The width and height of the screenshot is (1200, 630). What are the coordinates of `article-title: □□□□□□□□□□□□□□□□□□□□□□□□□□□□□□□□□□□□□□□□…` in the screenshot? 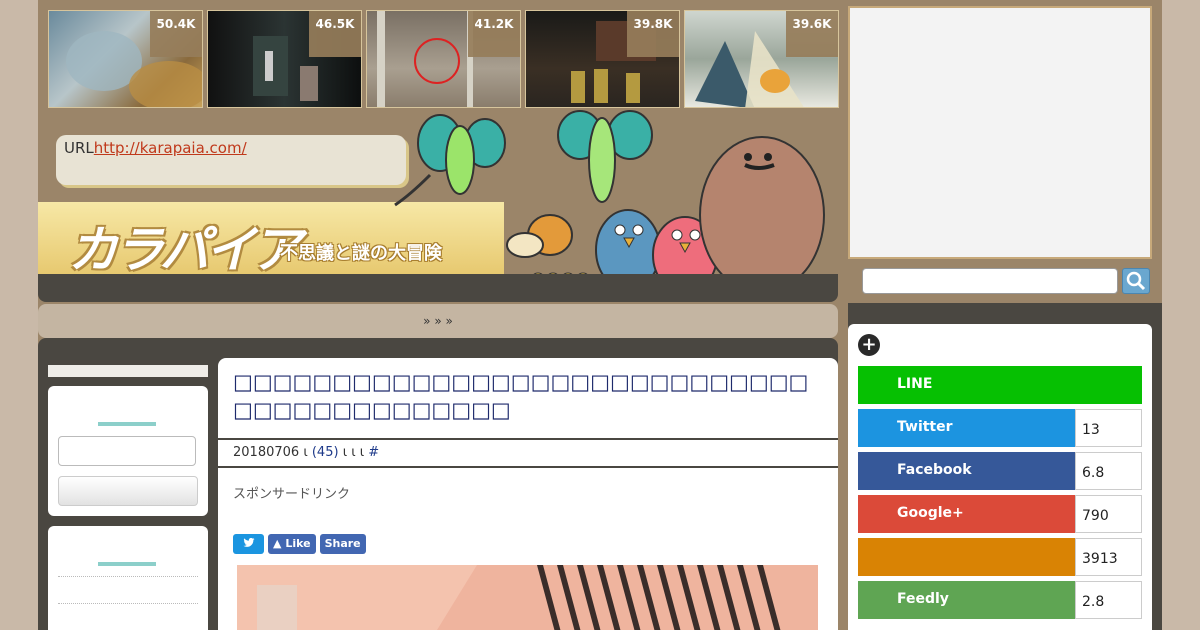 It's located at (528, 396).